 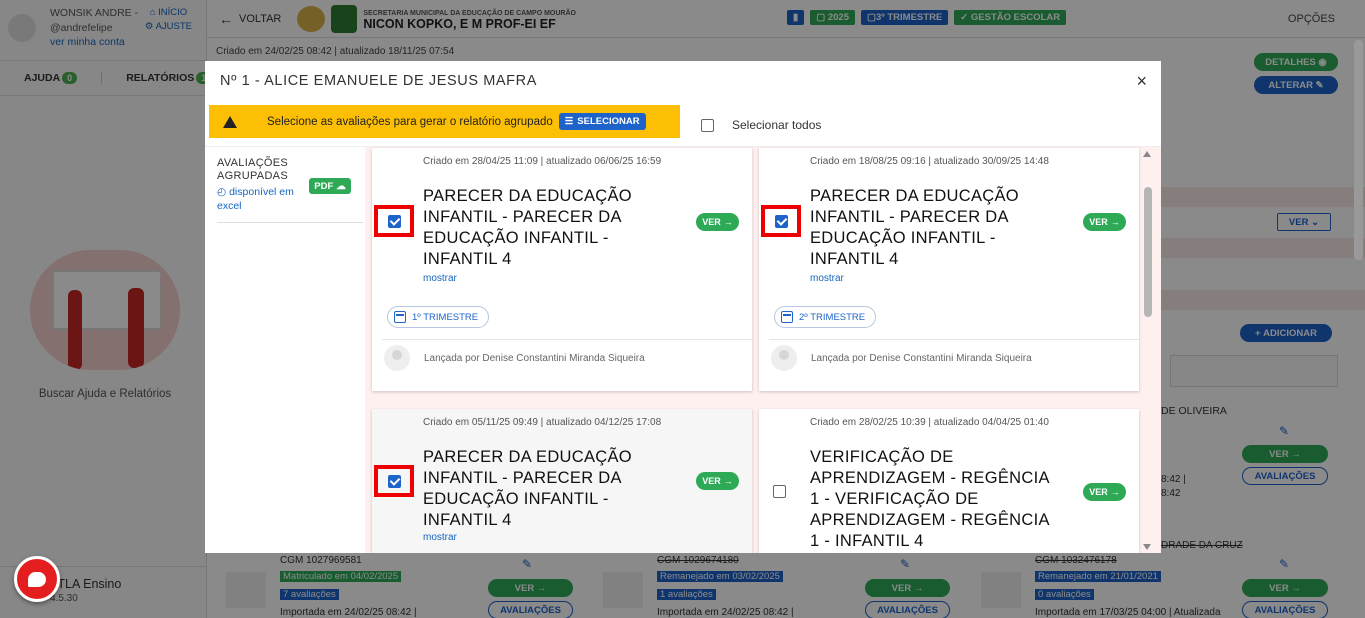 What do you see at coordinates (777, 125) in the screenshot?
I see `select-all-label: Selecionar todos` at bounding box center [777, 125].